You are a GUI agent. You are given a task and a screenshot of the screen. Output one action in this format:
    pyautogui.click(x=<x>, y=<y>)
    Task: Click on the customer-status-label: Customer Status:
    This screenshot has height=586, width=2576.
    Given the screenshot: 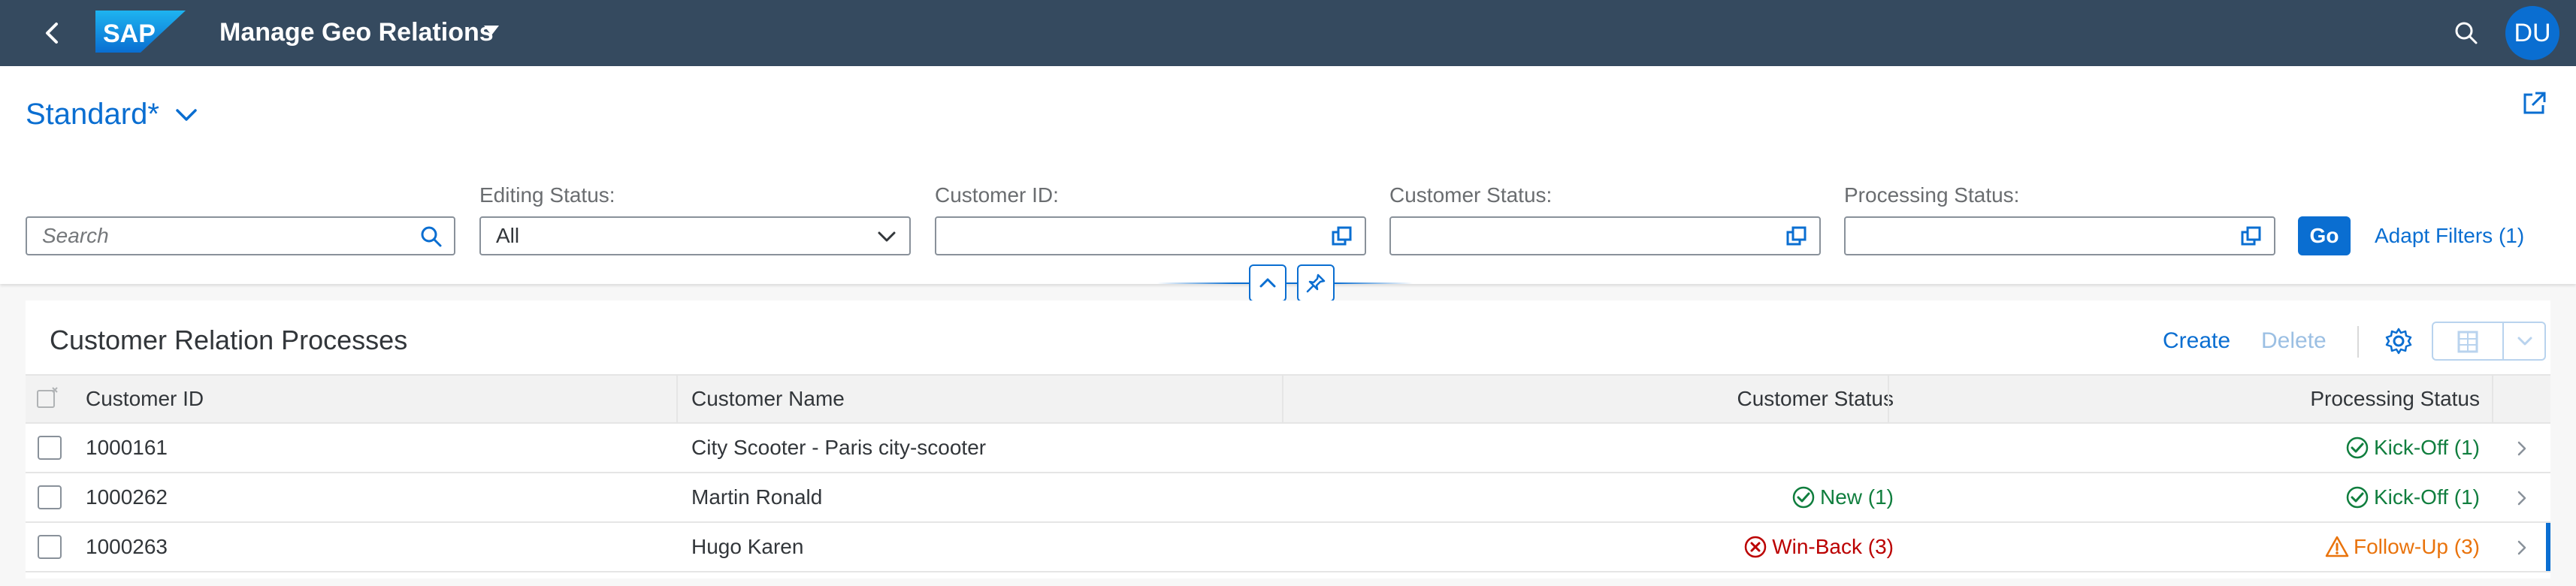 What is the action you would take?
    pyautogui.click(x=1471, y=195)
    